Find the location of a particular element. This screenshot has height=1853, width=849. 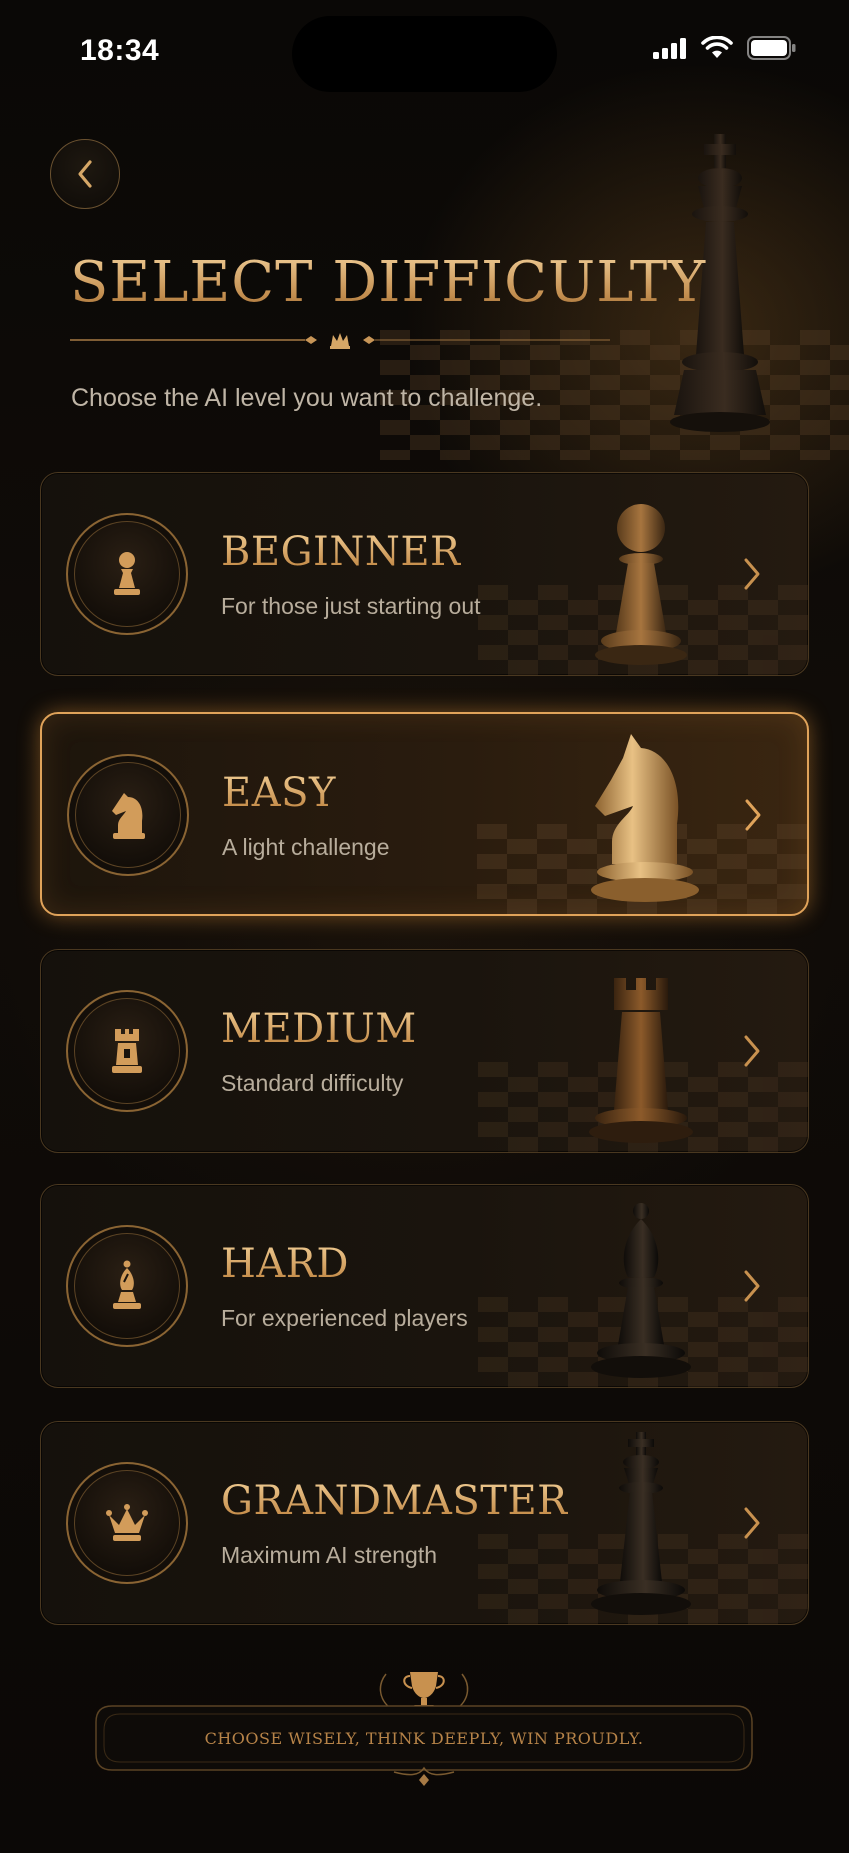

chevron-left-icon is located at coordinates (85, 174).